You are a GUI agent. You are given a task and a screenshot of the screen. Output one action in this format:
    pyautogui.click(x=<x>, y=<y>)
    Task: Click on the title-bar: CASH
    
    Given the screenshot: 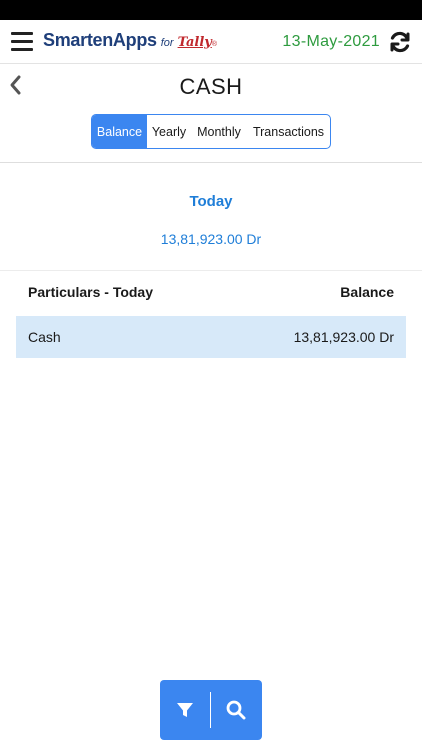 What is the action you would take?
    pyautogui.click(x=211, y=86)
    